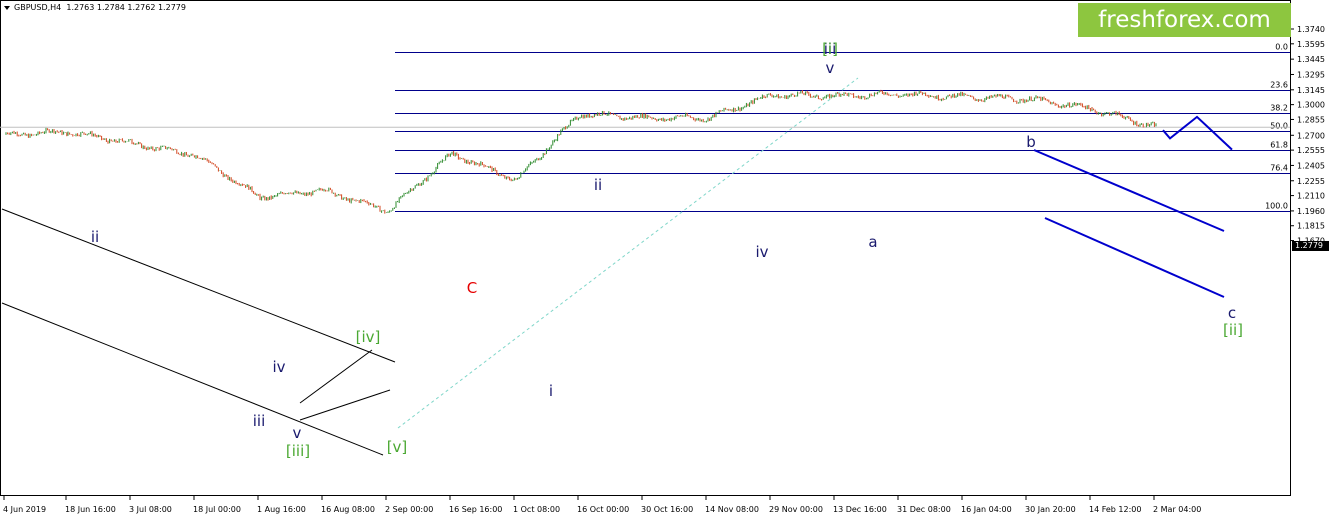  I want to click on fib-level-label: 38.2, so click(1279, 108).